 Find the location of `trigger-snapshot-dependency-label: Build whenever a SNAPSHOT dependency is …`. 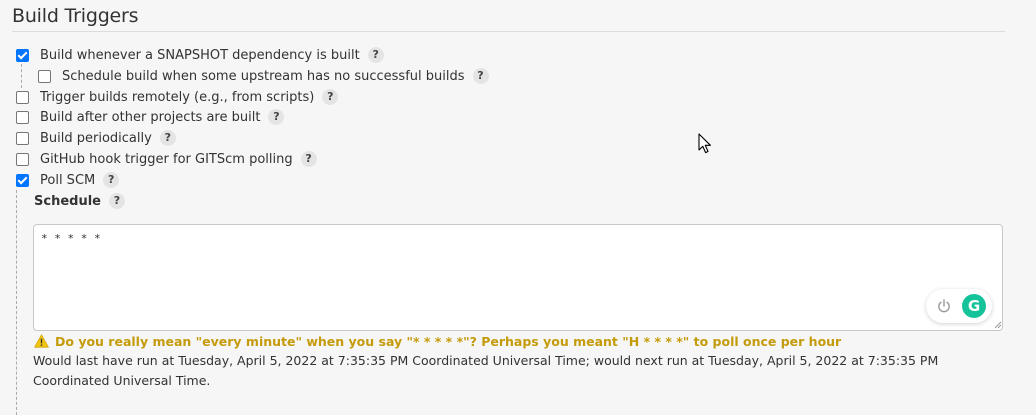

trigger-snapshot-dependency-label: Build whenever a SNAPSHOT dependency is … is located at coordinates (200, 55).